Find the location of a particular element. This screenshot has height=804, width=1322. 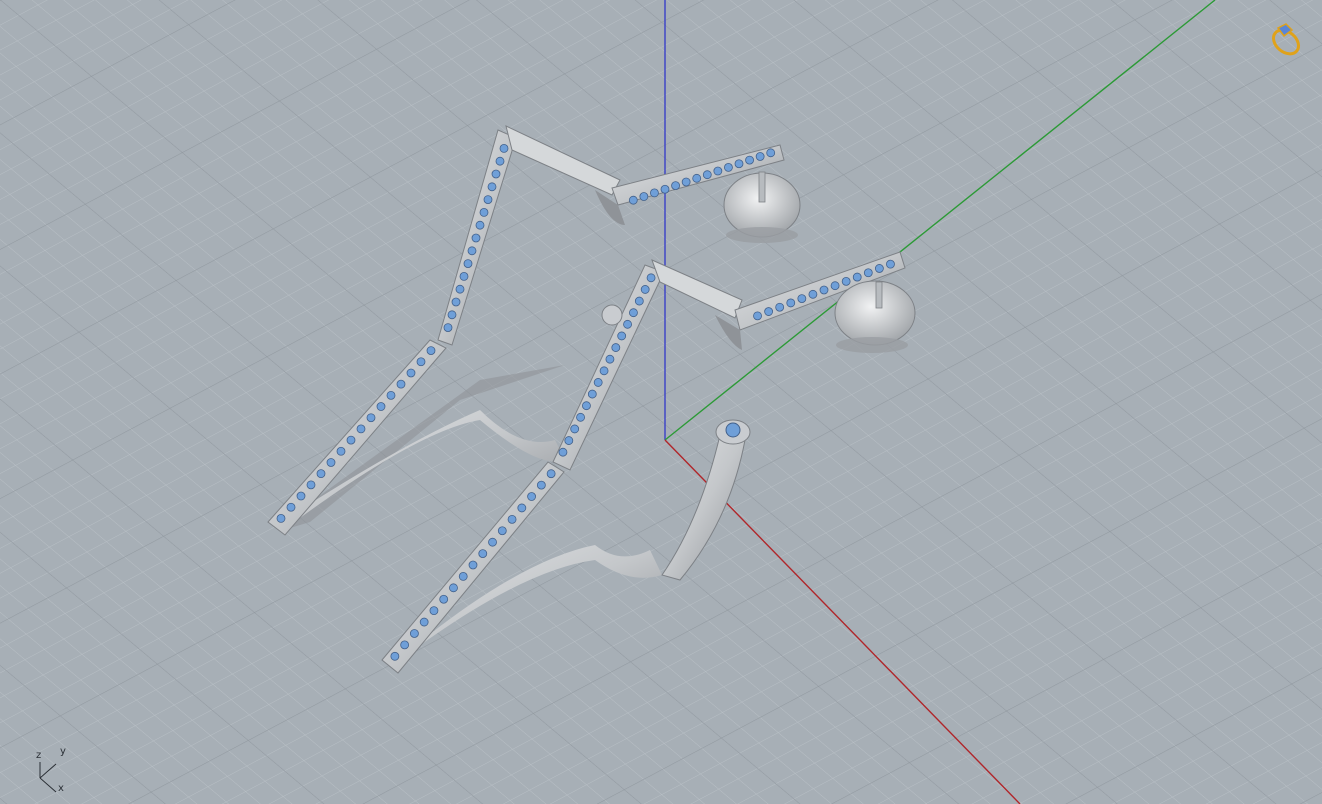

axis-indicator-z: z is located at coordinates (38, 755).